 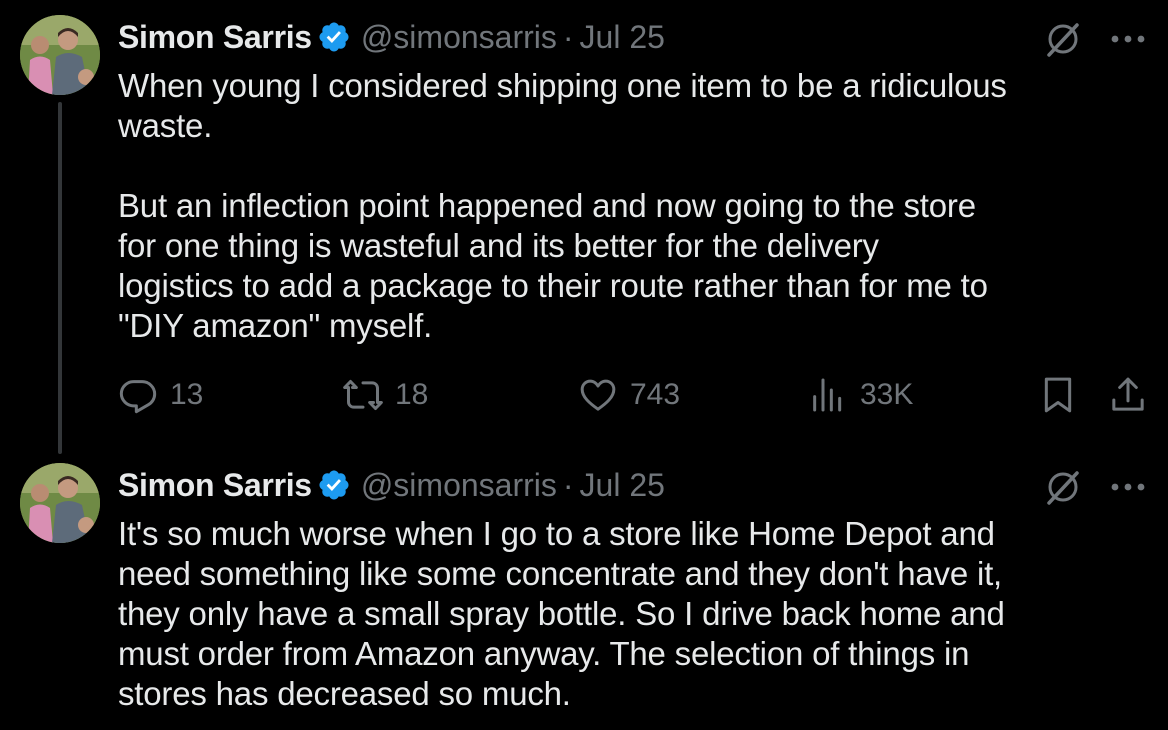 I want to click on retweet-icon, so click(x=363, y=395).